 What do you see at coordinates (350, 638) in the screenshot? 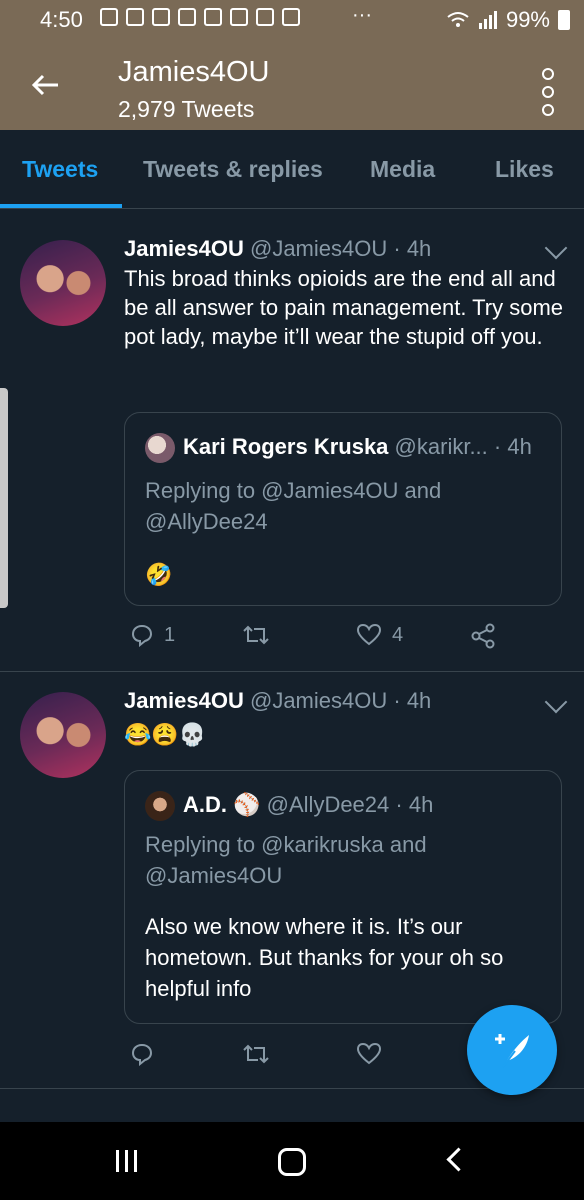
I see `tweet-actions: 1 4` at bounding box center [350, 638].